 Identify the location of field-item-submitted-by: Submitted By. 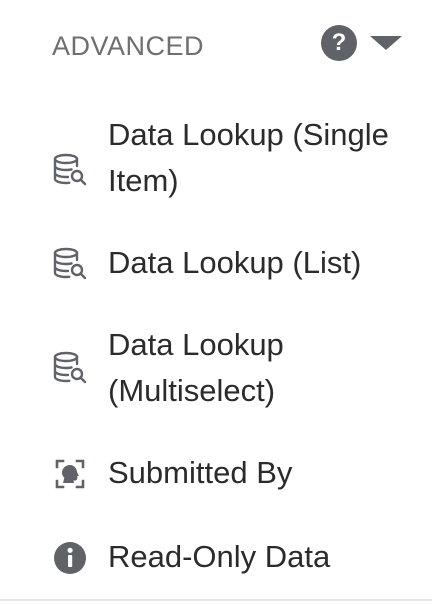
(216, 474).